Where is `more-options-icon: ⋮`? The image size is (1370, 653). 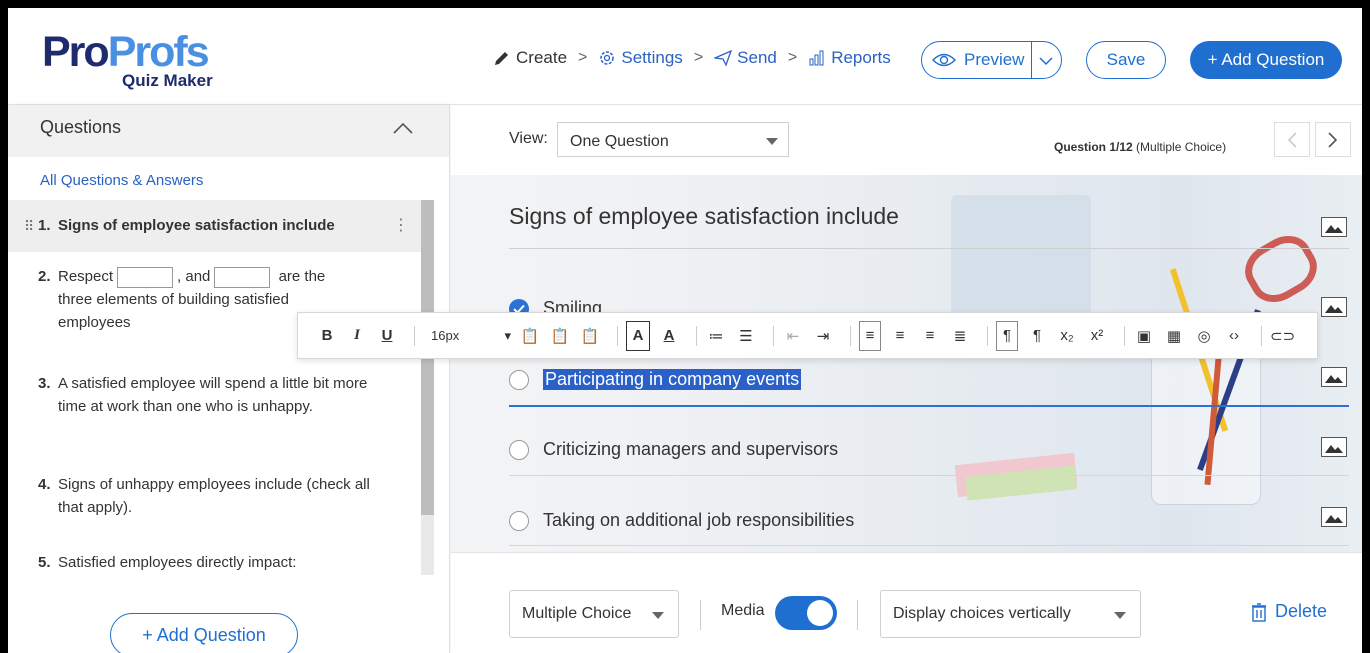 more-options-icon: ⋮ is located at coordinates (401, 225).